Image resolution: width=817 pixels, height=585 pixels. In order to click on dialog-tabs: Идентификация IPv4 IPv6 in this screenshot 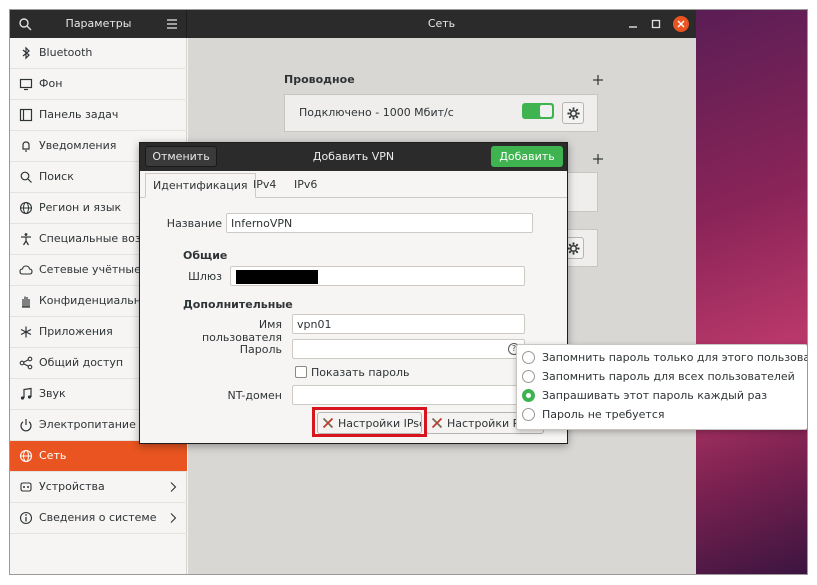, I will do `click(353, 184)`.